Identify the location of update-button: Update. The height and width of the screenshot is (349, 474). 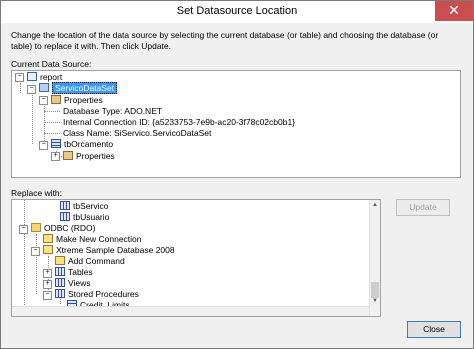
(423, 207).